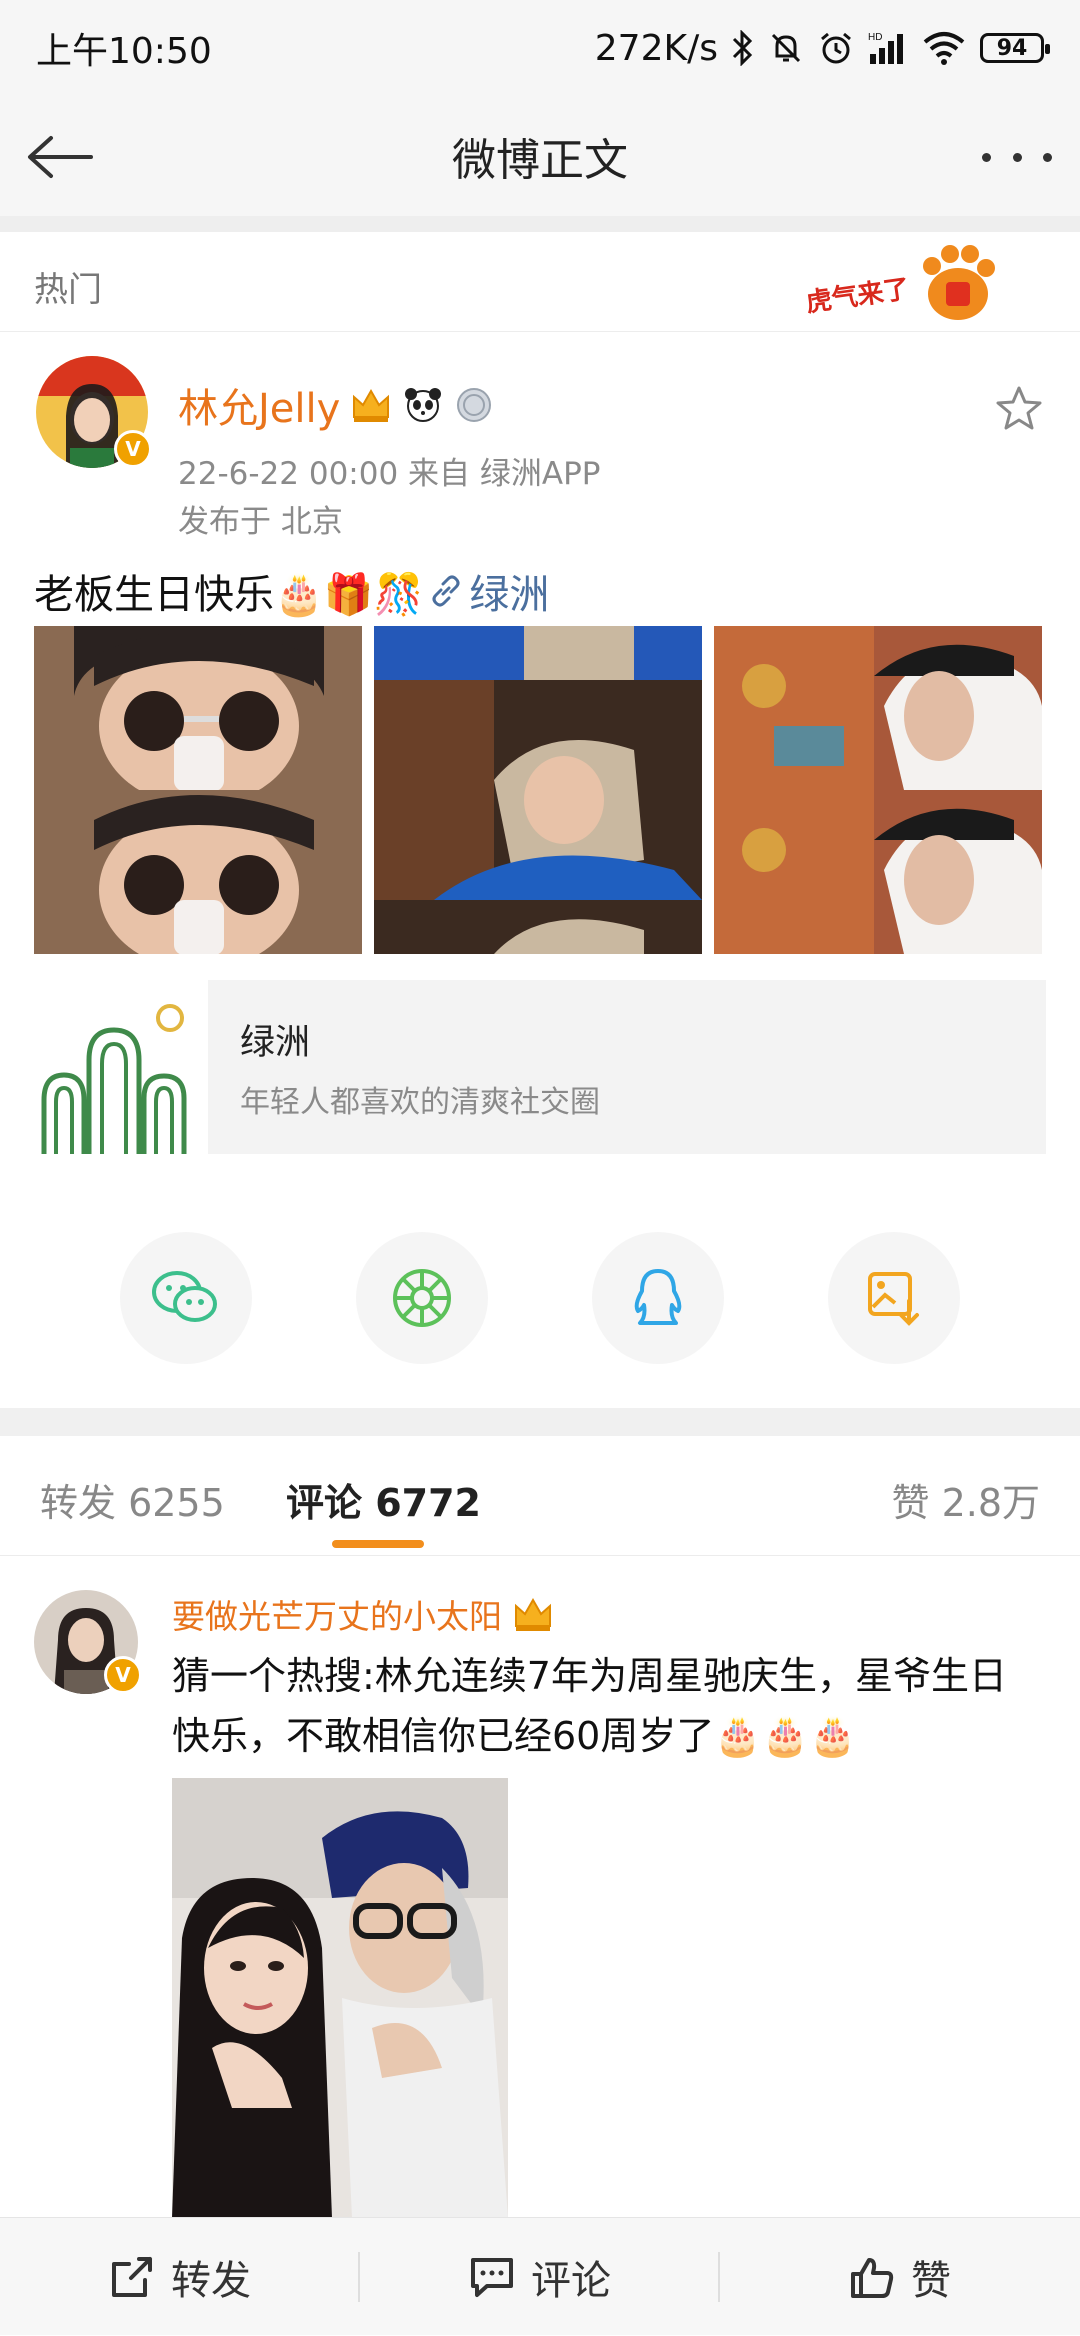 This screenshot has width=1080, height=2336. I want to click on thumbs-up-icon, so click(872, 2278).